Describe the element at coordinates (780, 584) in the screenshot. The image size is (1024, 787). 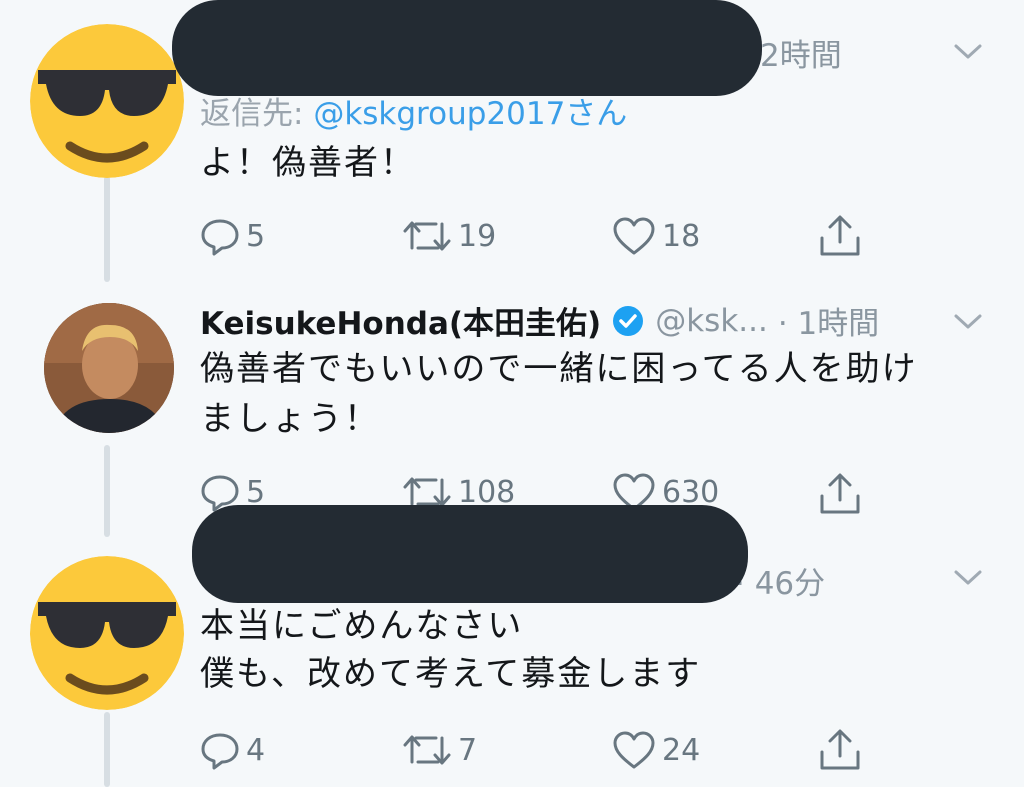
I see `tweet-time: · 46分` at that location.